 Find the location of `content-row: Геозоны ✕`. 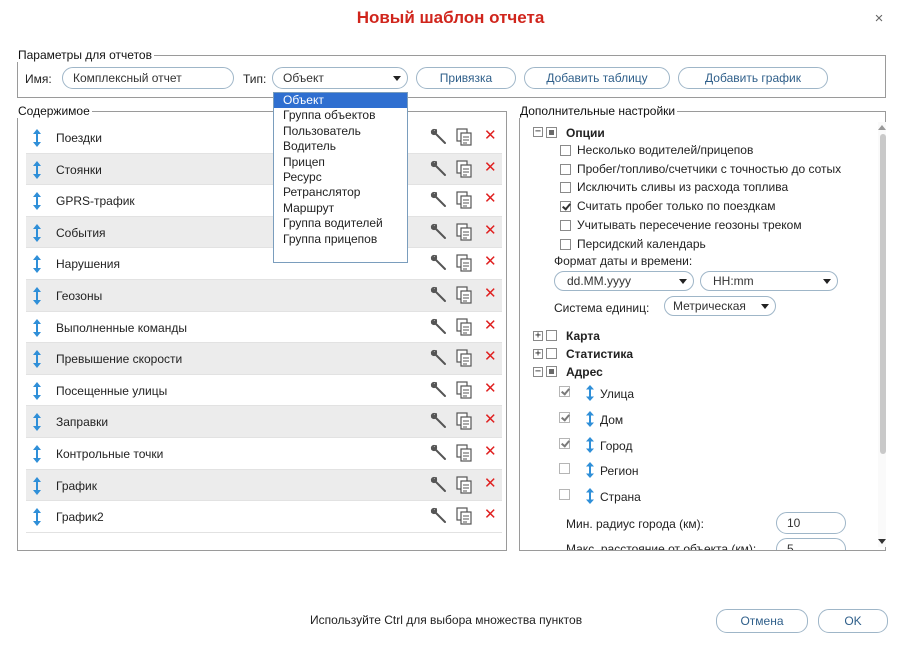

content-row: Геозоны ✕ is located at coordinates (264, 295).